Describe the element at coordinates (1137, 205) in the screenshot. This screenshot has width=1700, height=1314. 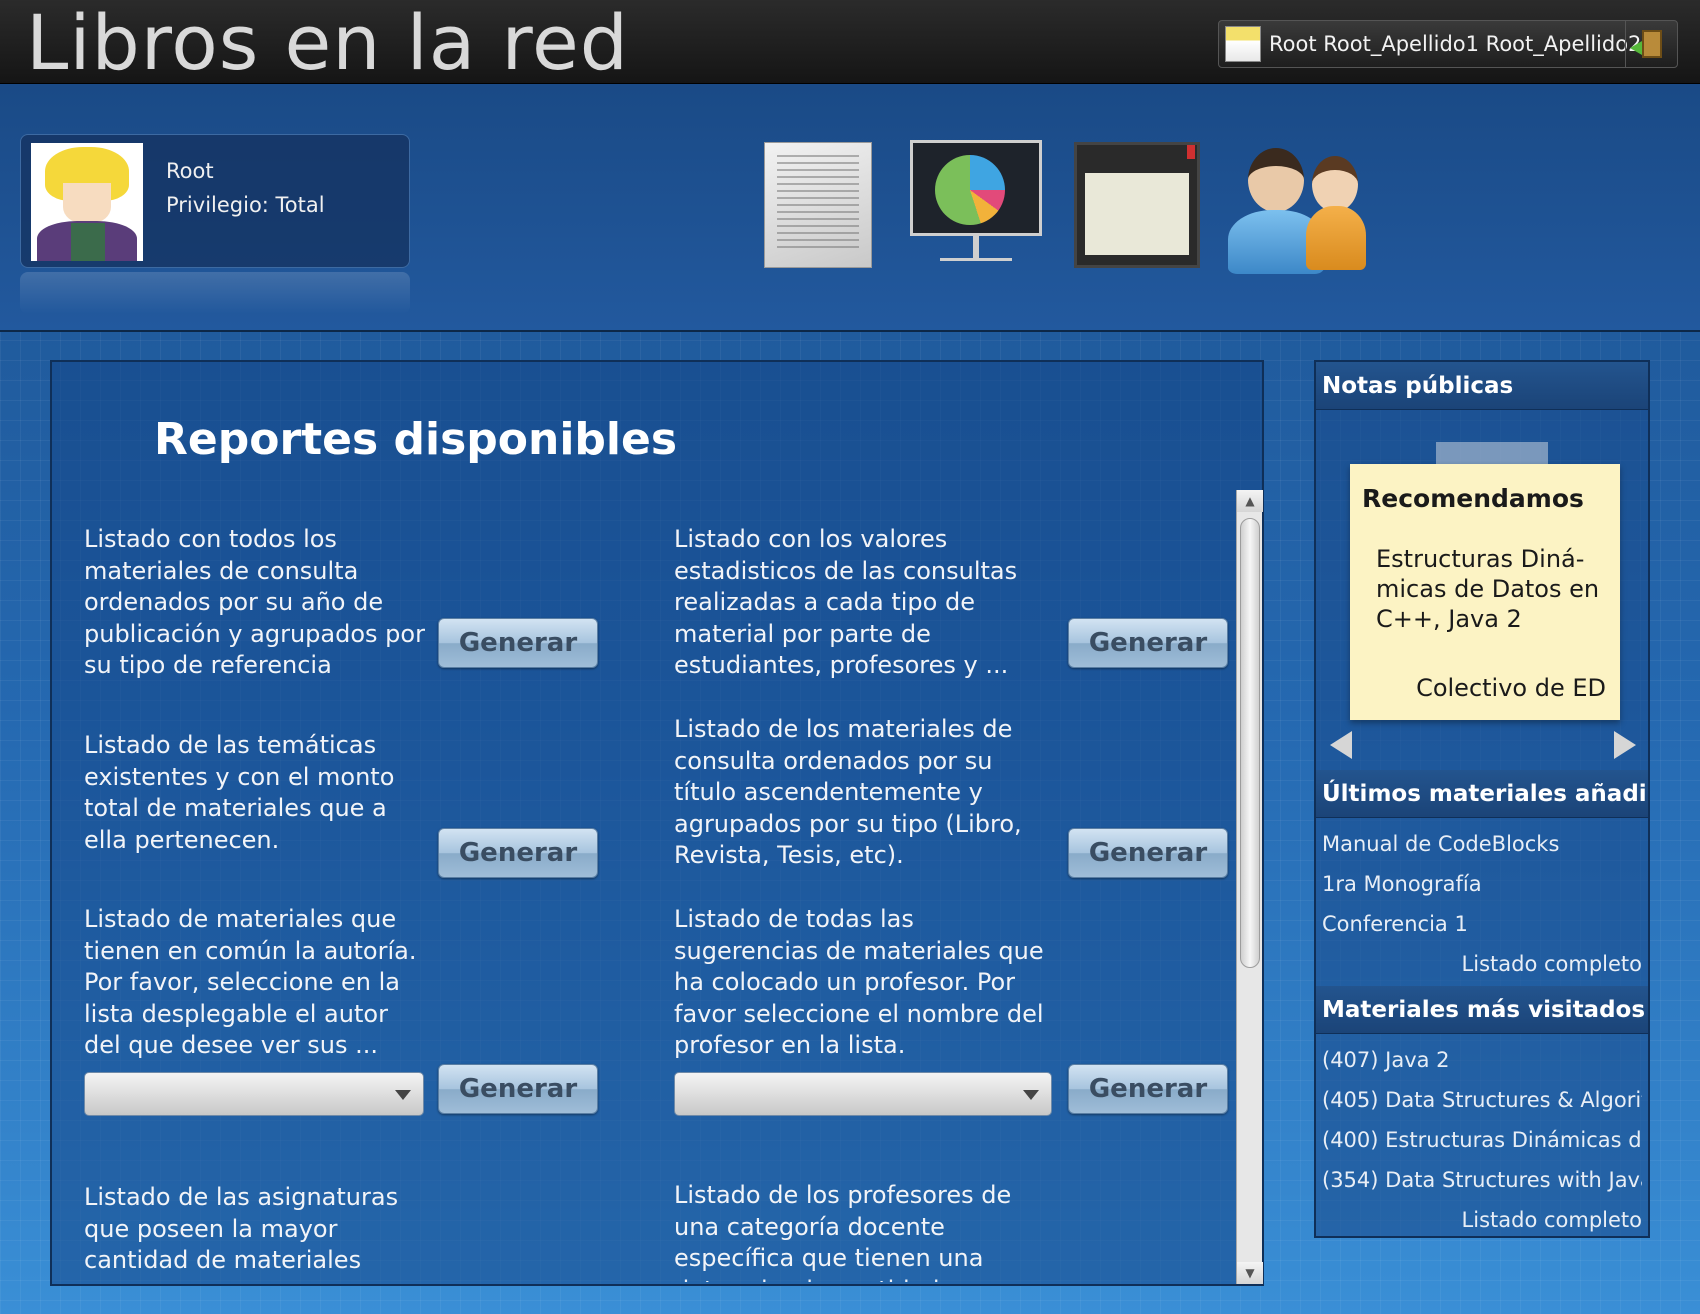
I see `notes-board-icon` at that location.